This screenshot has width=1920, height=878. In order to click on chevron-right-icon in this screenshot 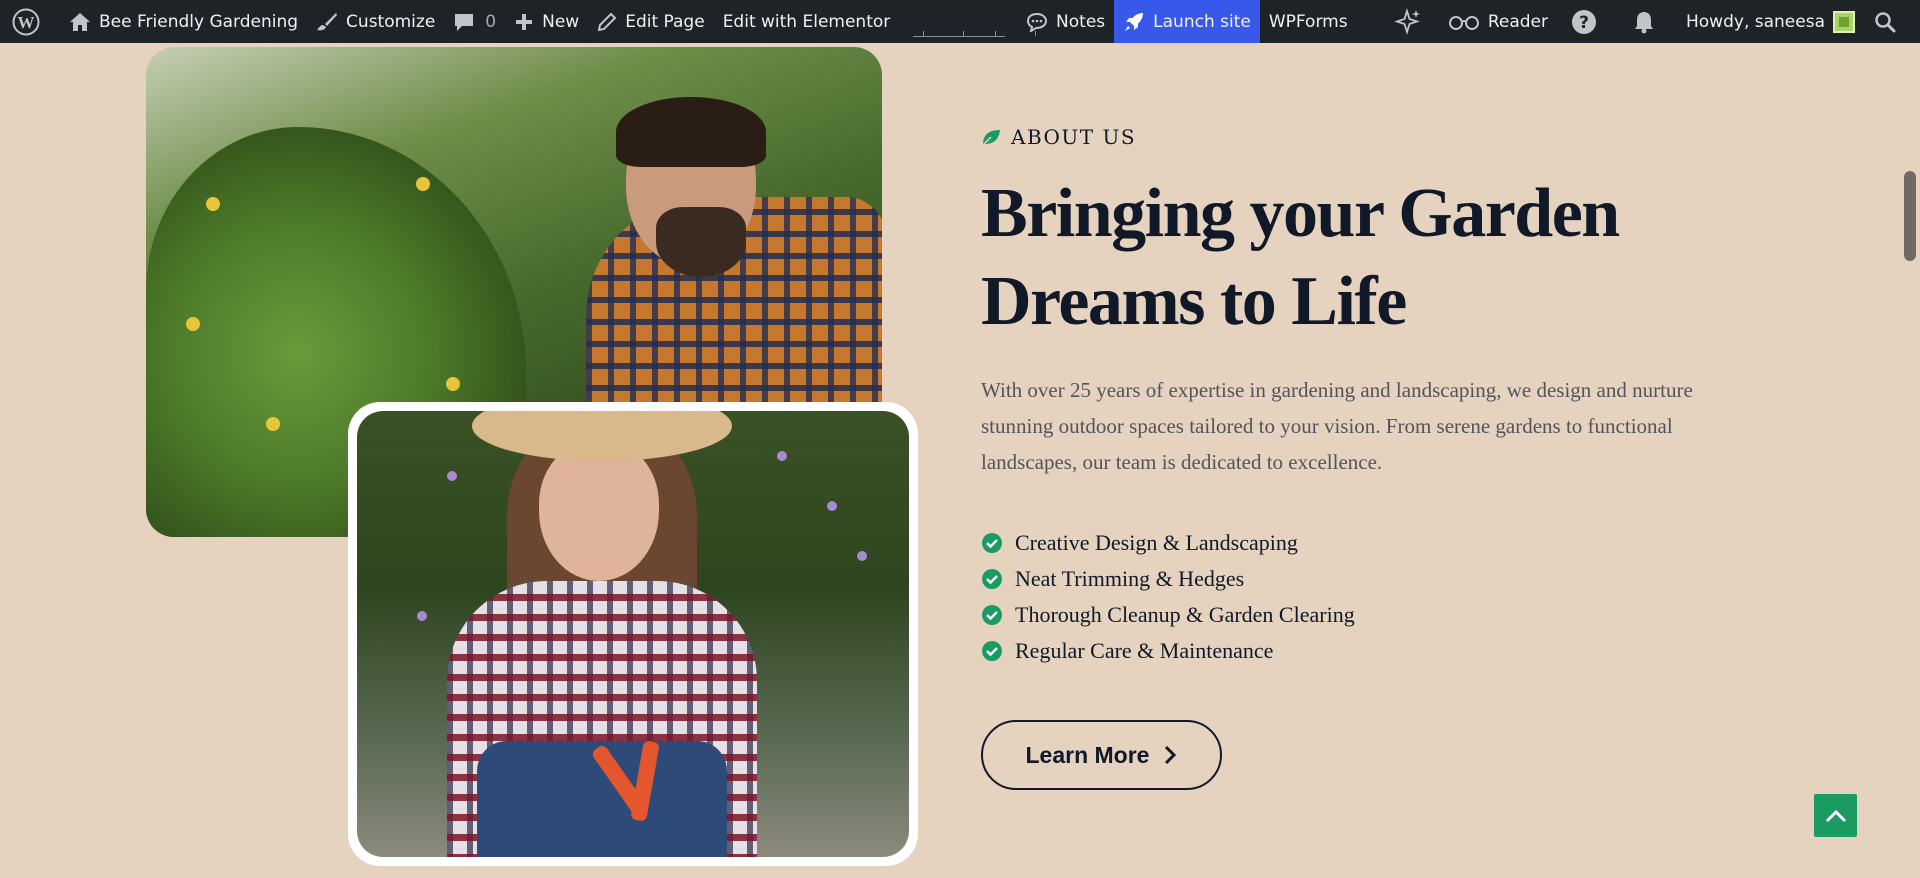, I will do `click(1171, 755)`.